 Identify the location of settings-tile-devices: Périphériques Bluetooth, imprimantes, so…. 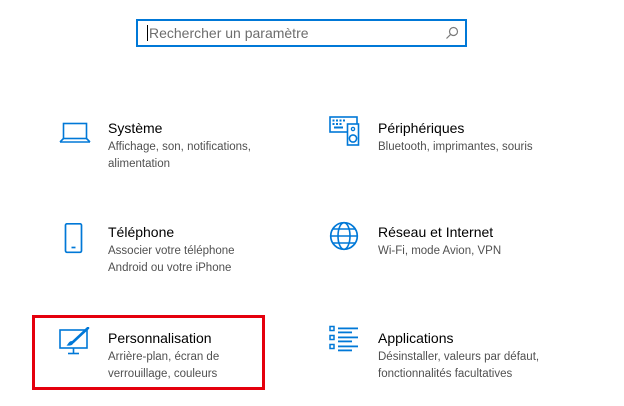
(454, 155).